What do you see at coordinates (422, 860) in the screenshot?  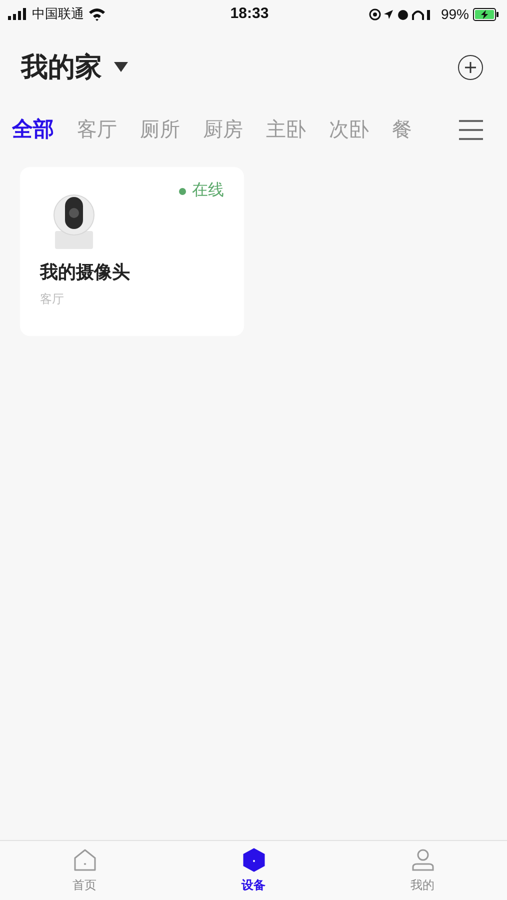 I see `person-icon` at bounding box center [422, 860].